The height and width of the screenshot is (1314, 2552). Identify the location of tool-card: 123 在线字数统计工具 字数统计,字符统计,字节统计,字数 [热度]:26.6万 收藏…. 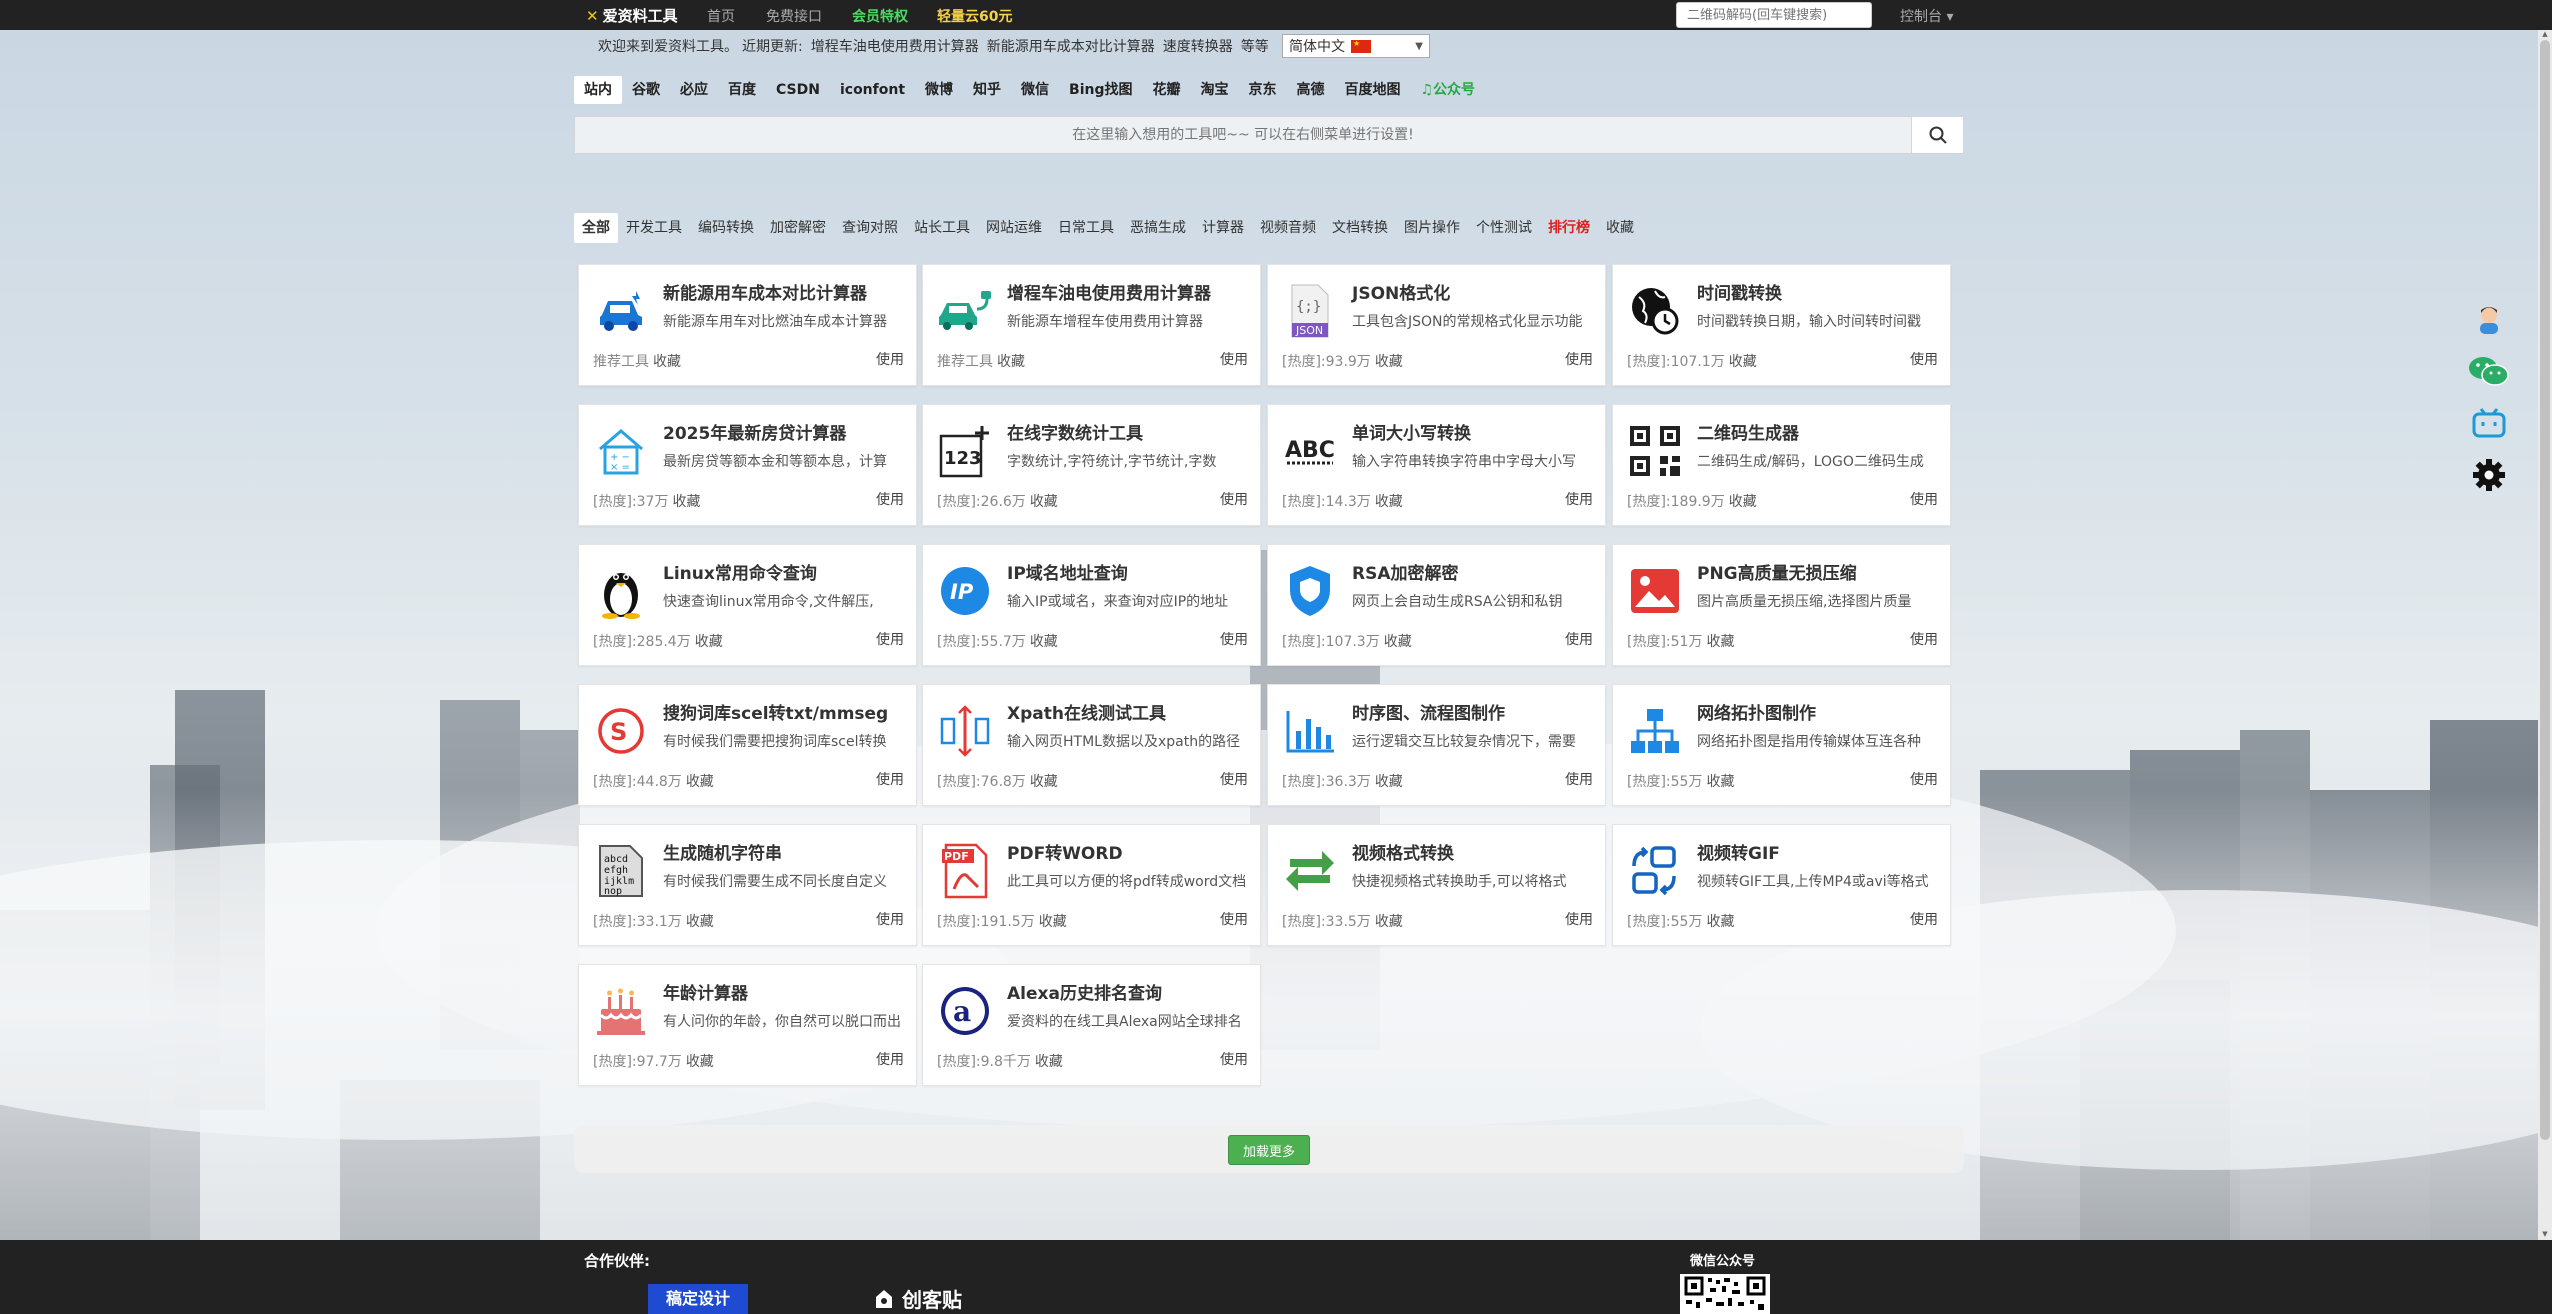
(1091, 465).